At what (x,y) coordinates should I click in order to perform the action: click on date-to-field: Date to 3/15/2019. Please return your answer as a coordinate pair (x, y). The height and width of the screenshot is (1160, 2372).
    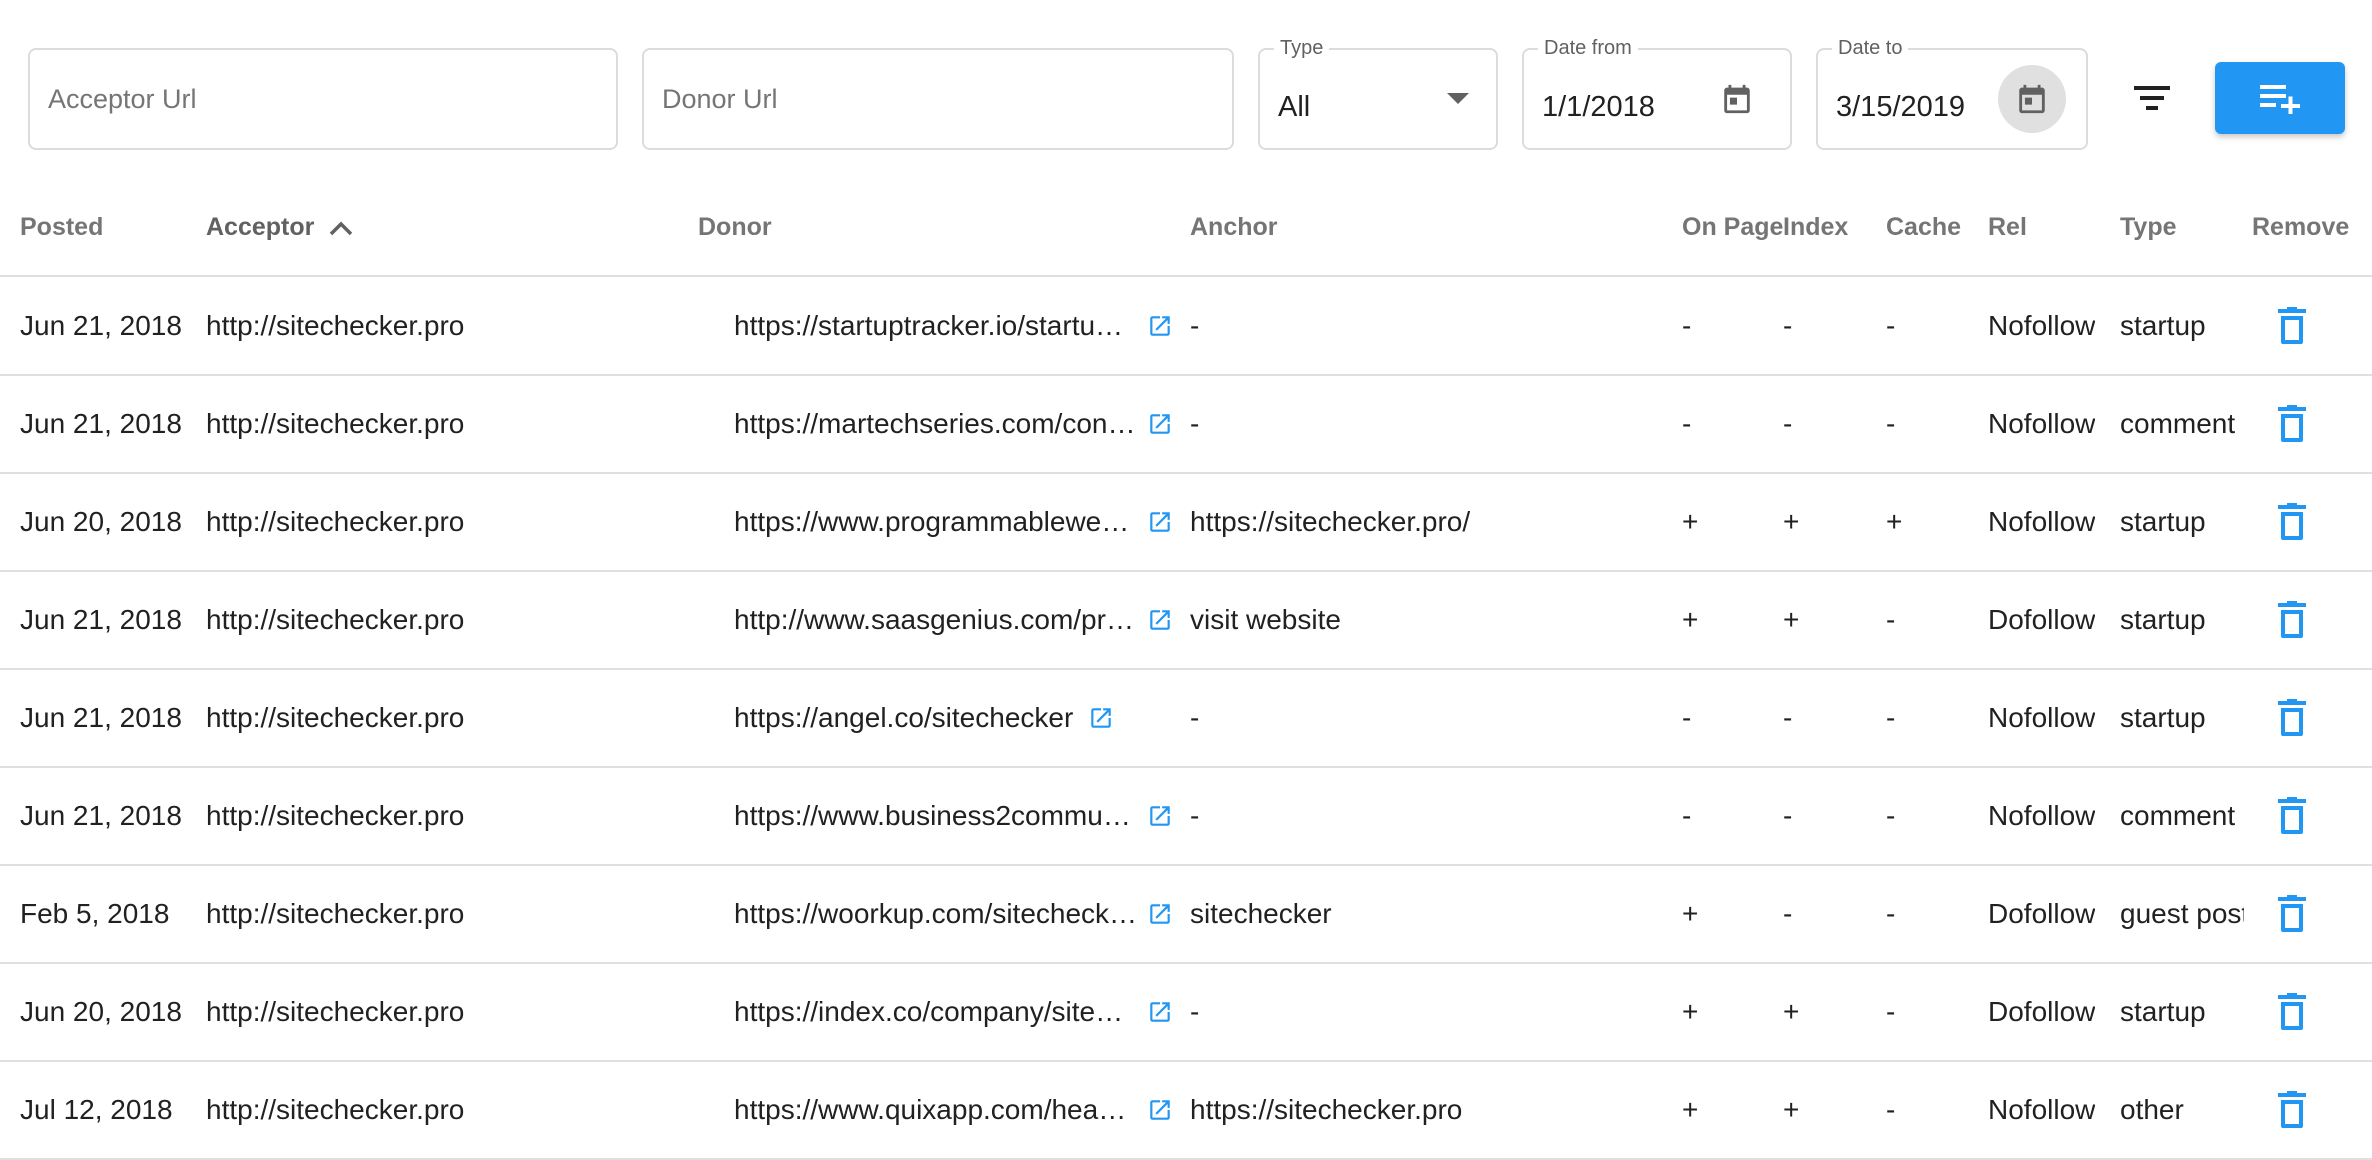
    Looking at the image, I should click on (1952, 93).